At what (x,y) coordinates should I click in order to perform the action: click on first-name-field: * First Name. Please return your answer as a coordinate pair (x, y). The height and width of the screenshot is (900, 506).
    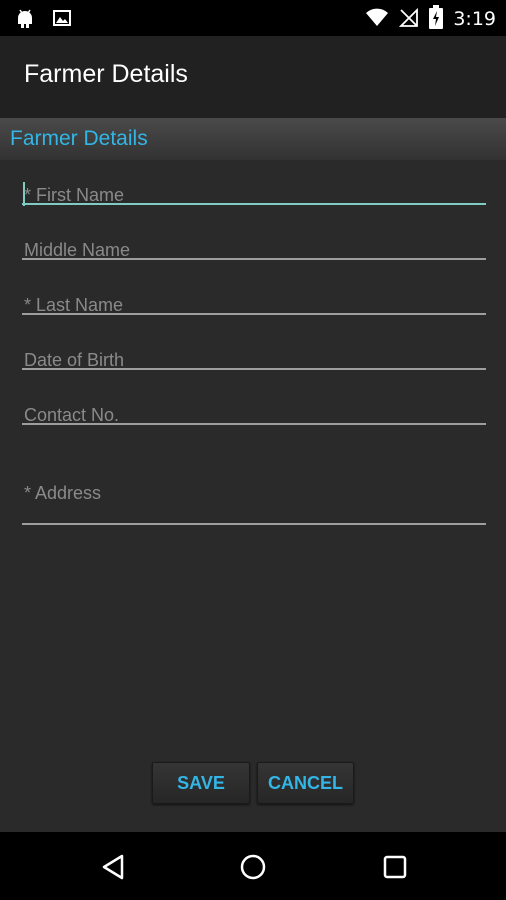
    Looking at the image, I should click on (254, 195).